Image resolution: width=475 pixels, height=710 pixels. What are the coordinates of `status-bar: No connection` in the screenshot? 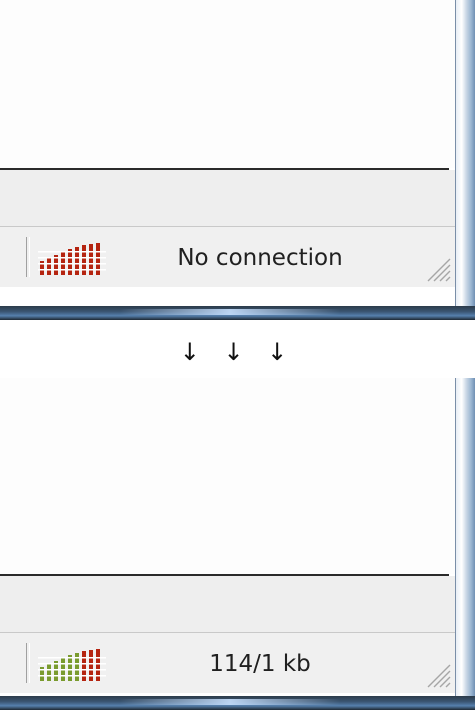 It's located at (228, 257).